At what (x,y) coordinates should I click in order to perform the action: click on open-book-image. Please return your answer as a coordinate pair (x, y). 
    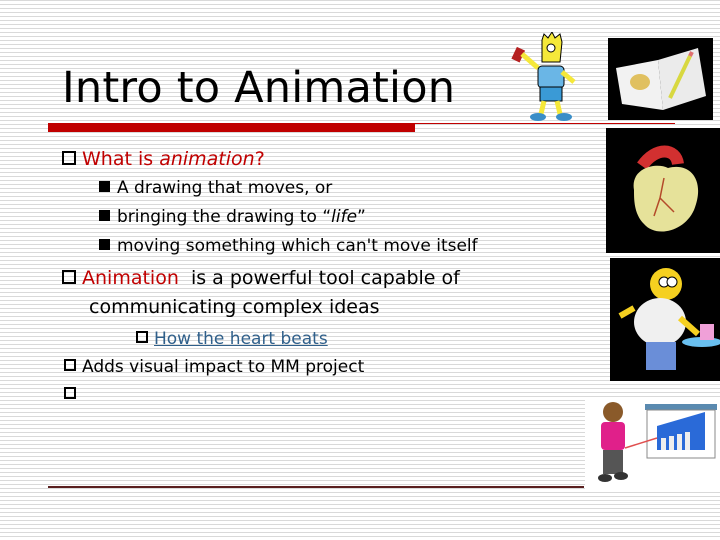
    Looking at the image, I should click on (660, 79).